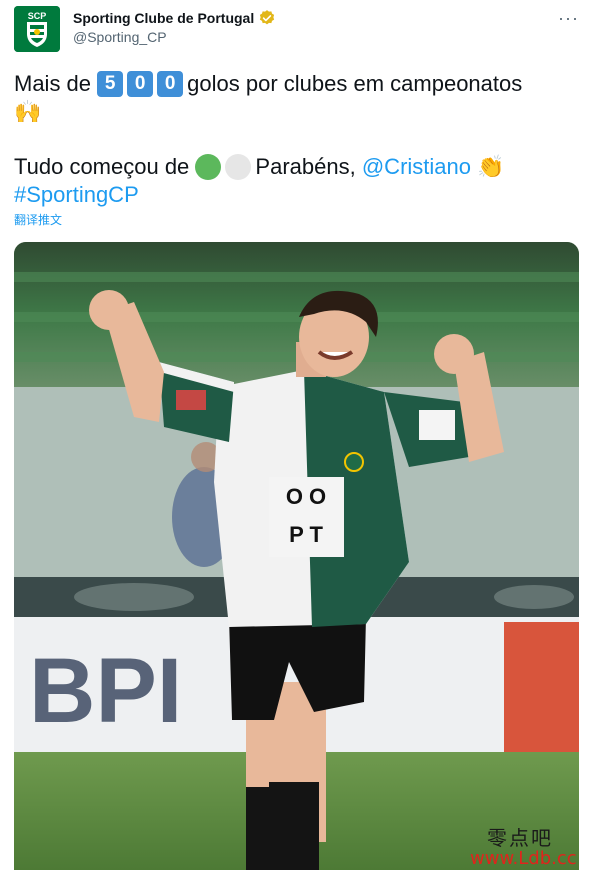  Describe the element at coordinates (110, 84) in the screenshot. I see `keycap-digit-emoji: 5` at that location.